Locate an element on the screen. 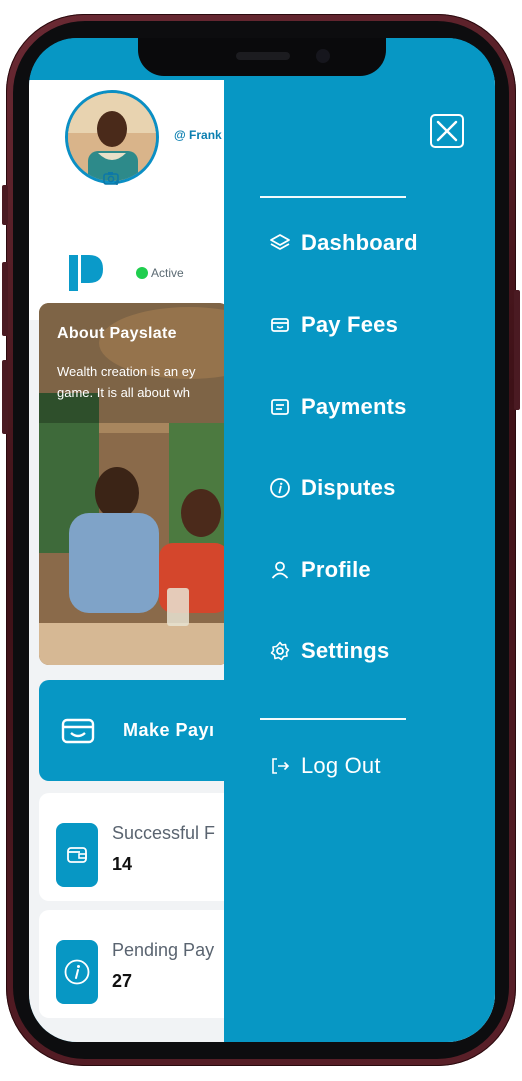  menu-item-label: Dashboard is located at coordinates (359, 242).